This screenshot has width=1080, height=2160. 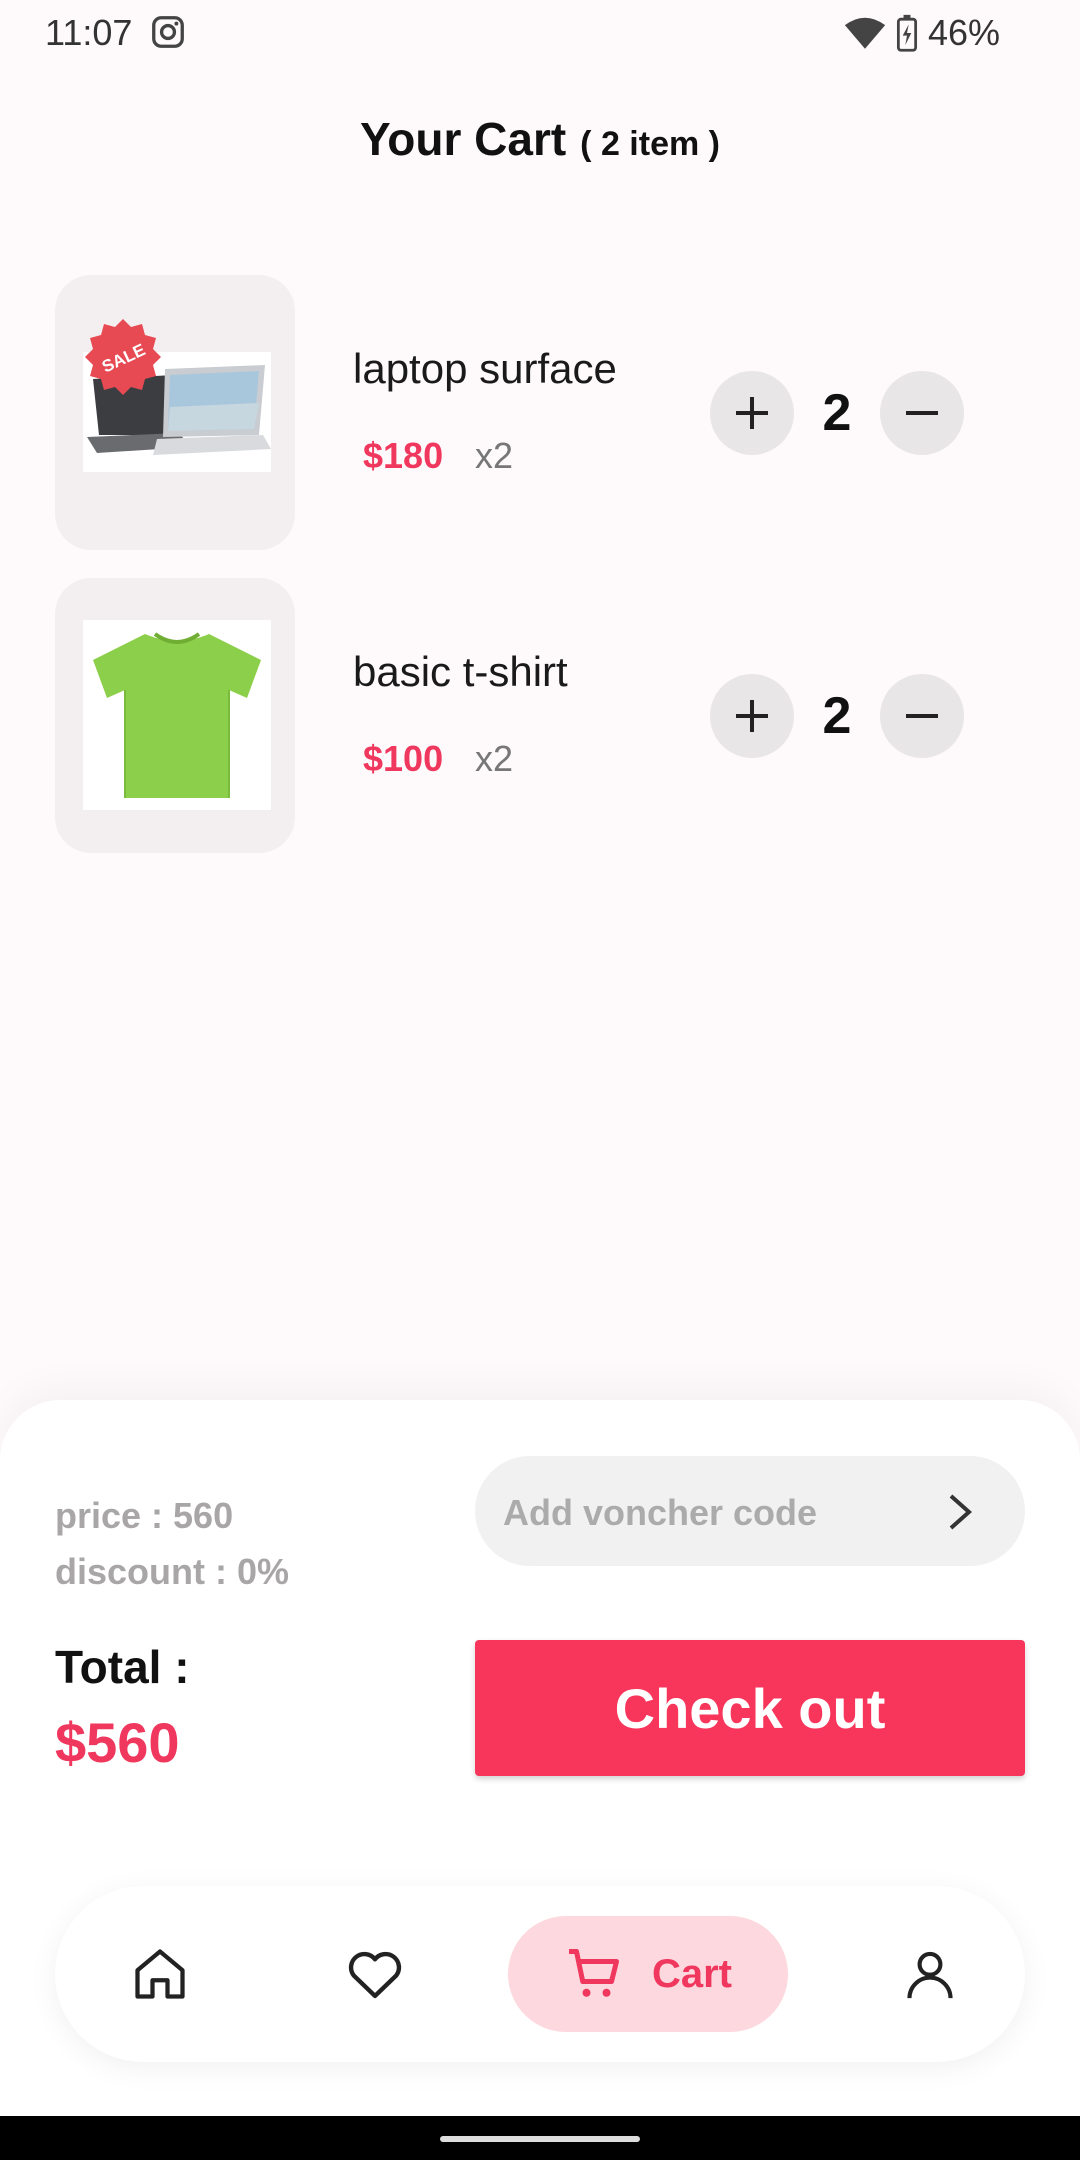 What do you see at coordinates (922, 33) in the screenshot?
I see `status-right: 46%` at bounding box center [922, 33].